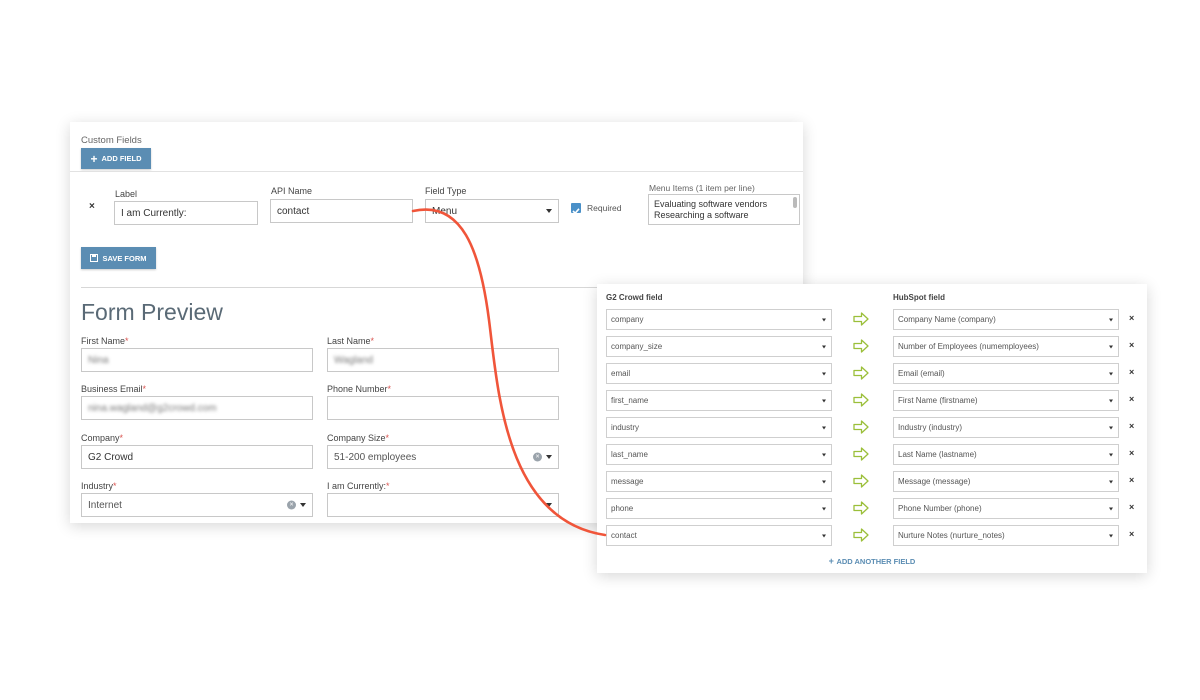 Image resolution: width=1200 pixels, height=700 pixels. Describe the element at coordinates (1006, 400) in the screenshot. I see `hubspot-field-select: First Name (firstname)` at that location.